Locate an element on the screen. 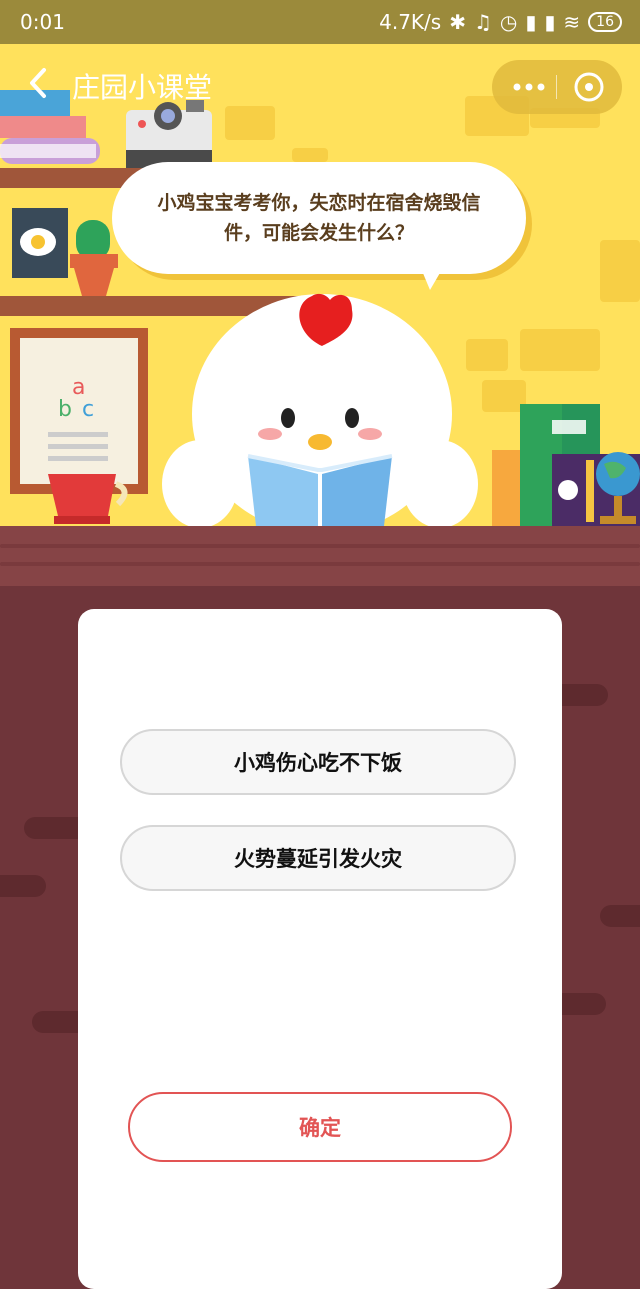  back-arrow-icon is located at coordinates (39, 83).